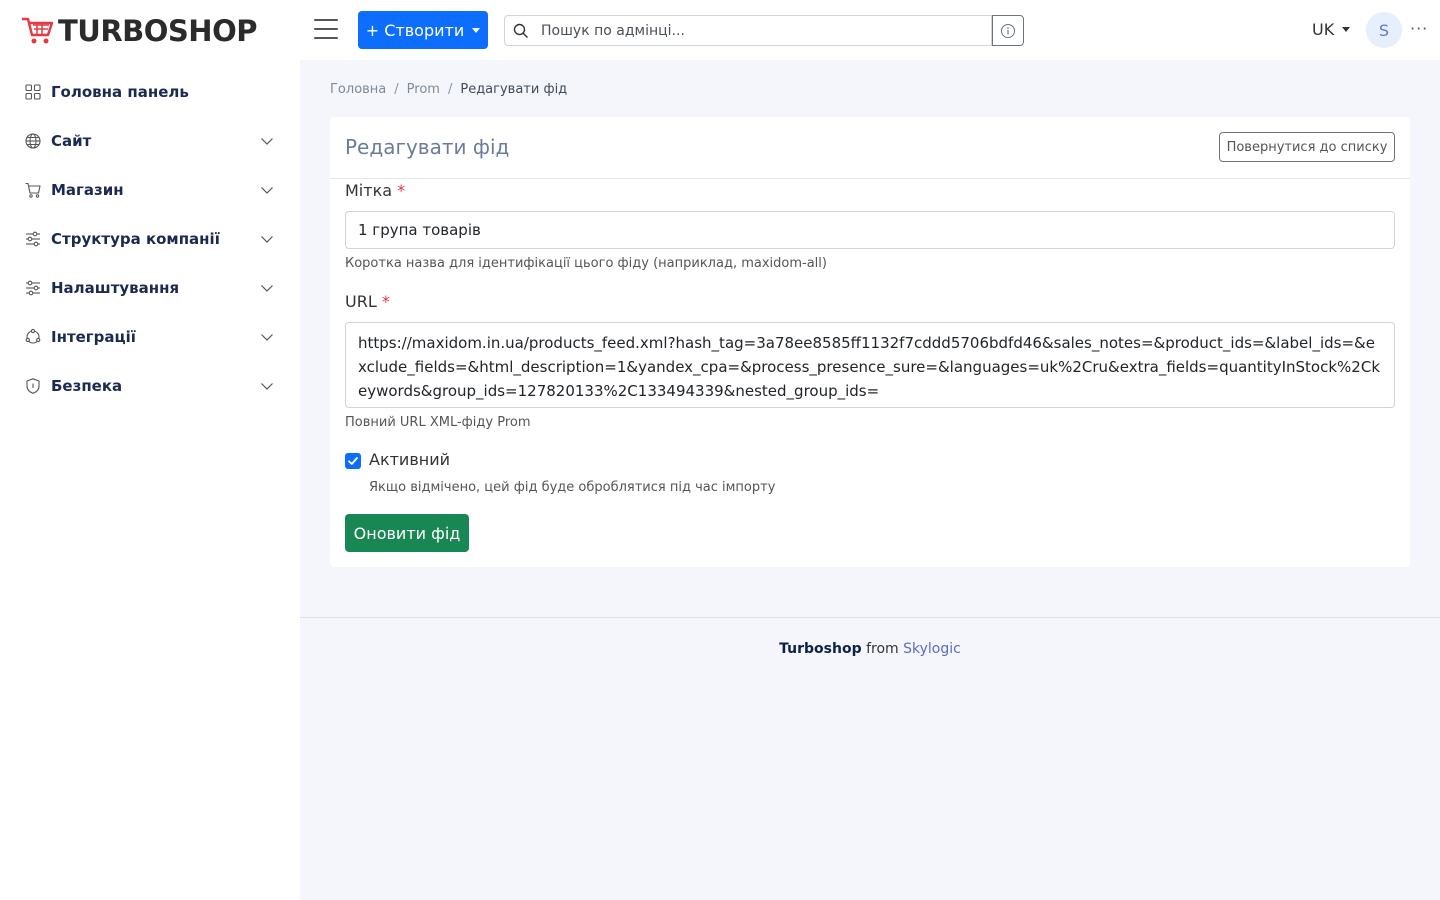 Image resolution: width=1440 pixels, height=900 pixels. Describe the element at coordinates (33, 288) in the screenshot. I see `settings-sliders-icon` at that location.